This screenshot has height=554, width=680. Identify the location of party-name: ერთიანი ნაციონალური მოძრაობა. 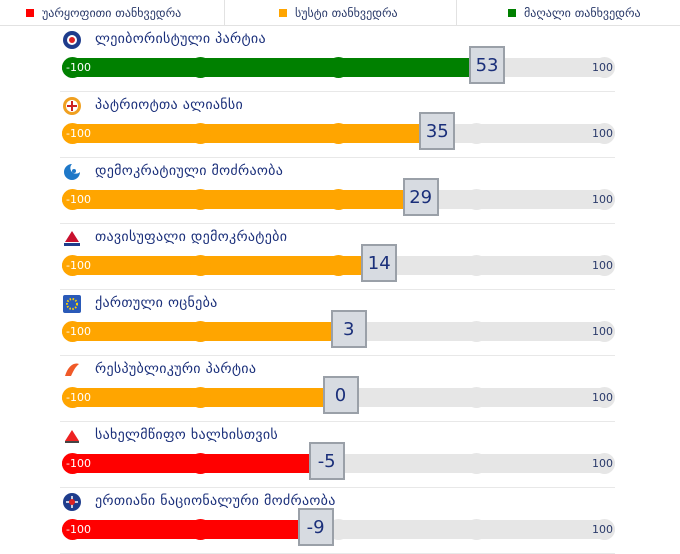
(215, 501).